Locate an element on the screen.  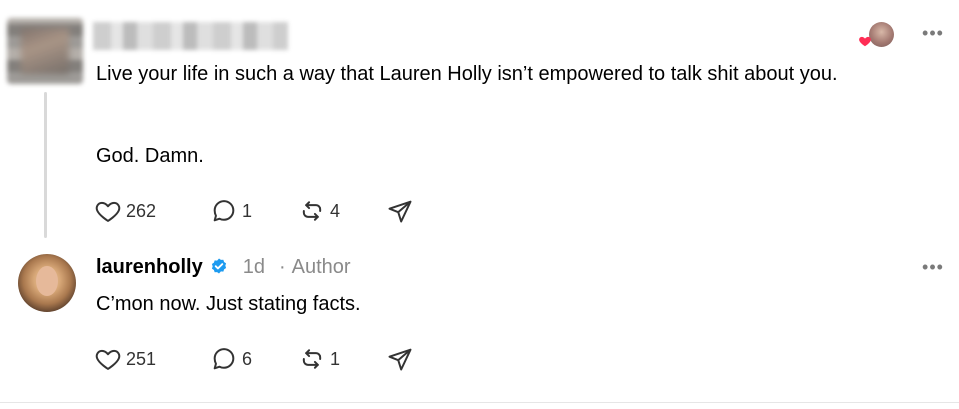
like-count: 251 is located at coordinates (141, 358).